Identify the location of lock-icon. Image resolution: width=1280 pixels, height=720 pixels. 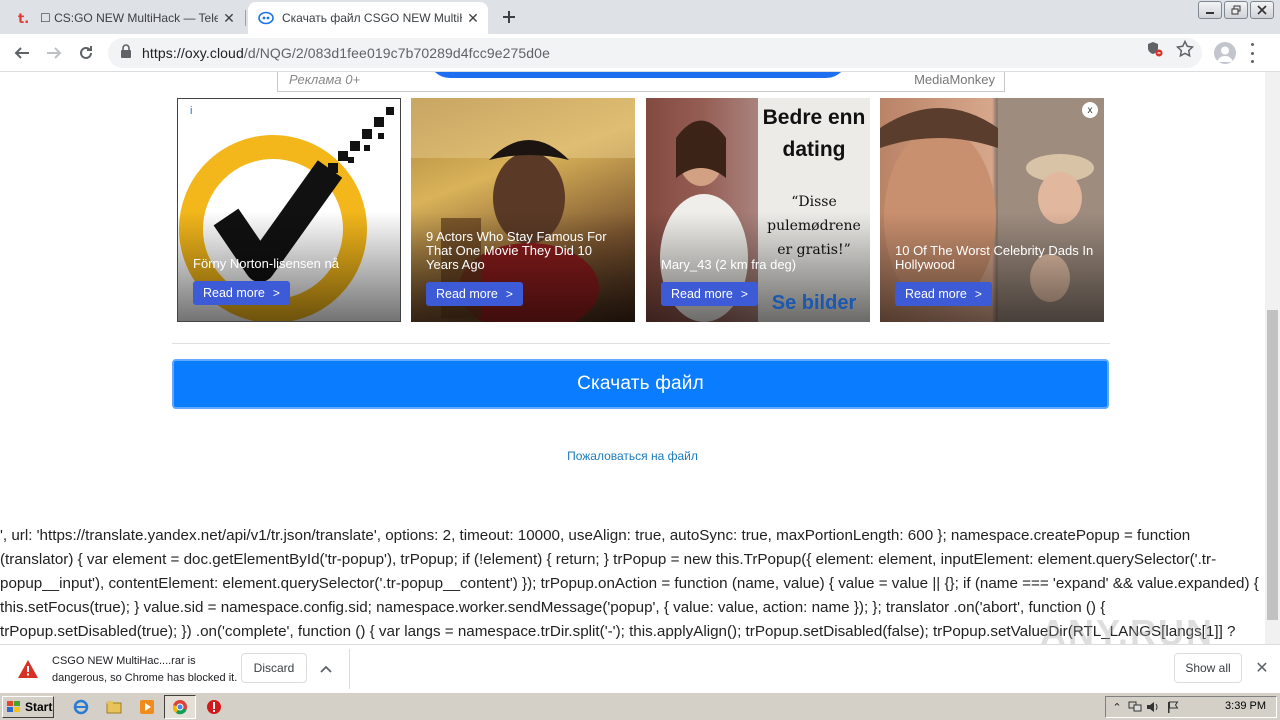
(126, 53).